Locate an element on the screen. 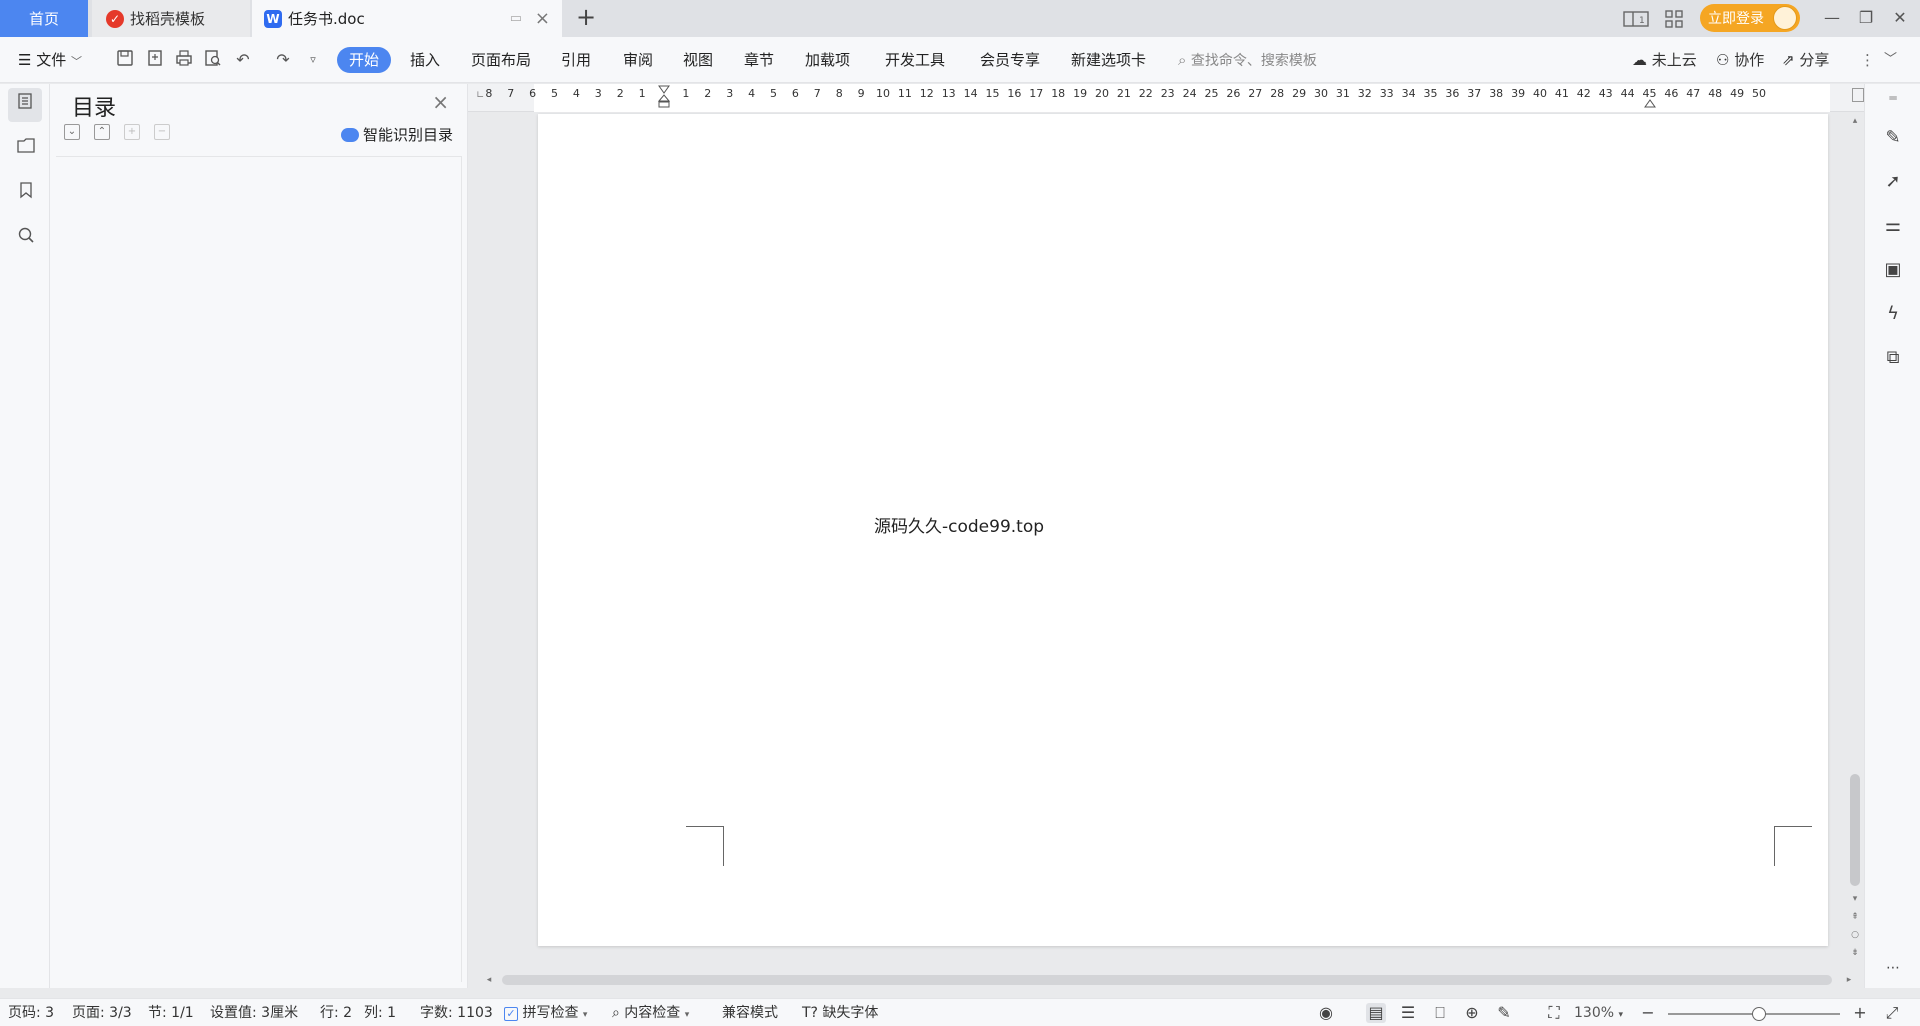 The height and width of the screenshot is (1026, 1920). fullscreen-icon: ⤢ is located at coordinates (1892, 1013).